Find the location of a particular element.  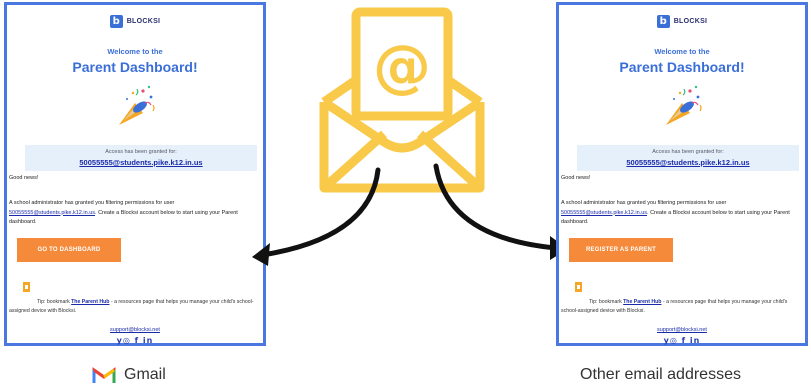

gmail-label: Gmail is located at coordinates (129, 375).